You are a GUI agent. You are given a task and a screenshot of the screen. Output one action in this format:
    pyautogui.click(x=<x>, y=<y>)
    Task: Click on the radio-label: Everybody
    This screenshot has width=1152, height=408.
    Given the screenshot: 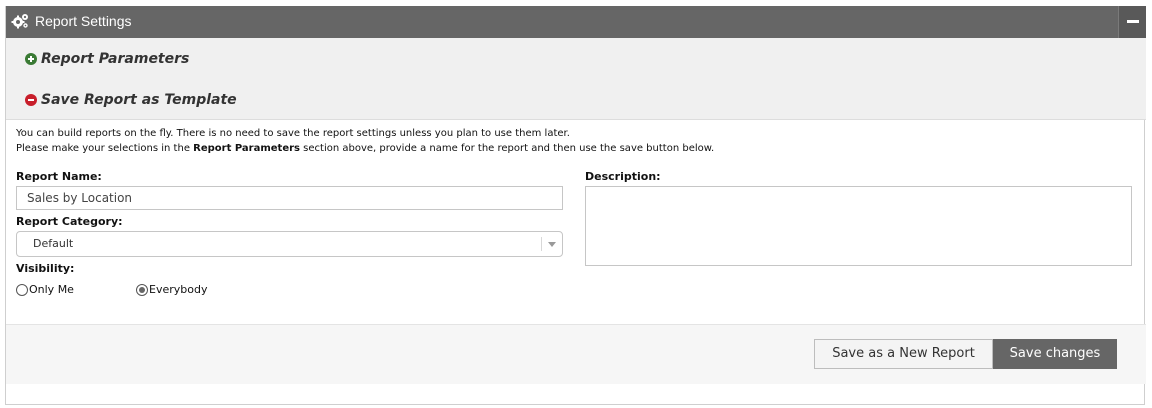 What is the action you would take?
    pyautogui.click(x=178, y=289)
    